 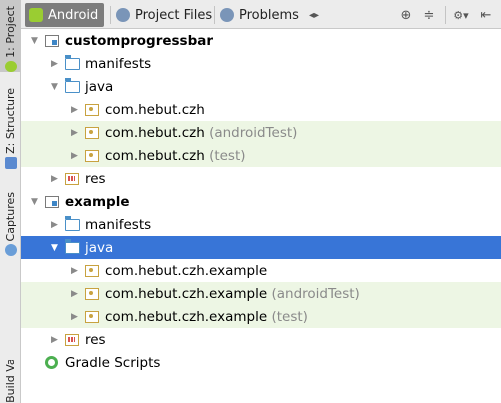 What do you see at coordinates (36, 15) in the screenshot?
I see `android-icon` at bounding box center [36, 15].